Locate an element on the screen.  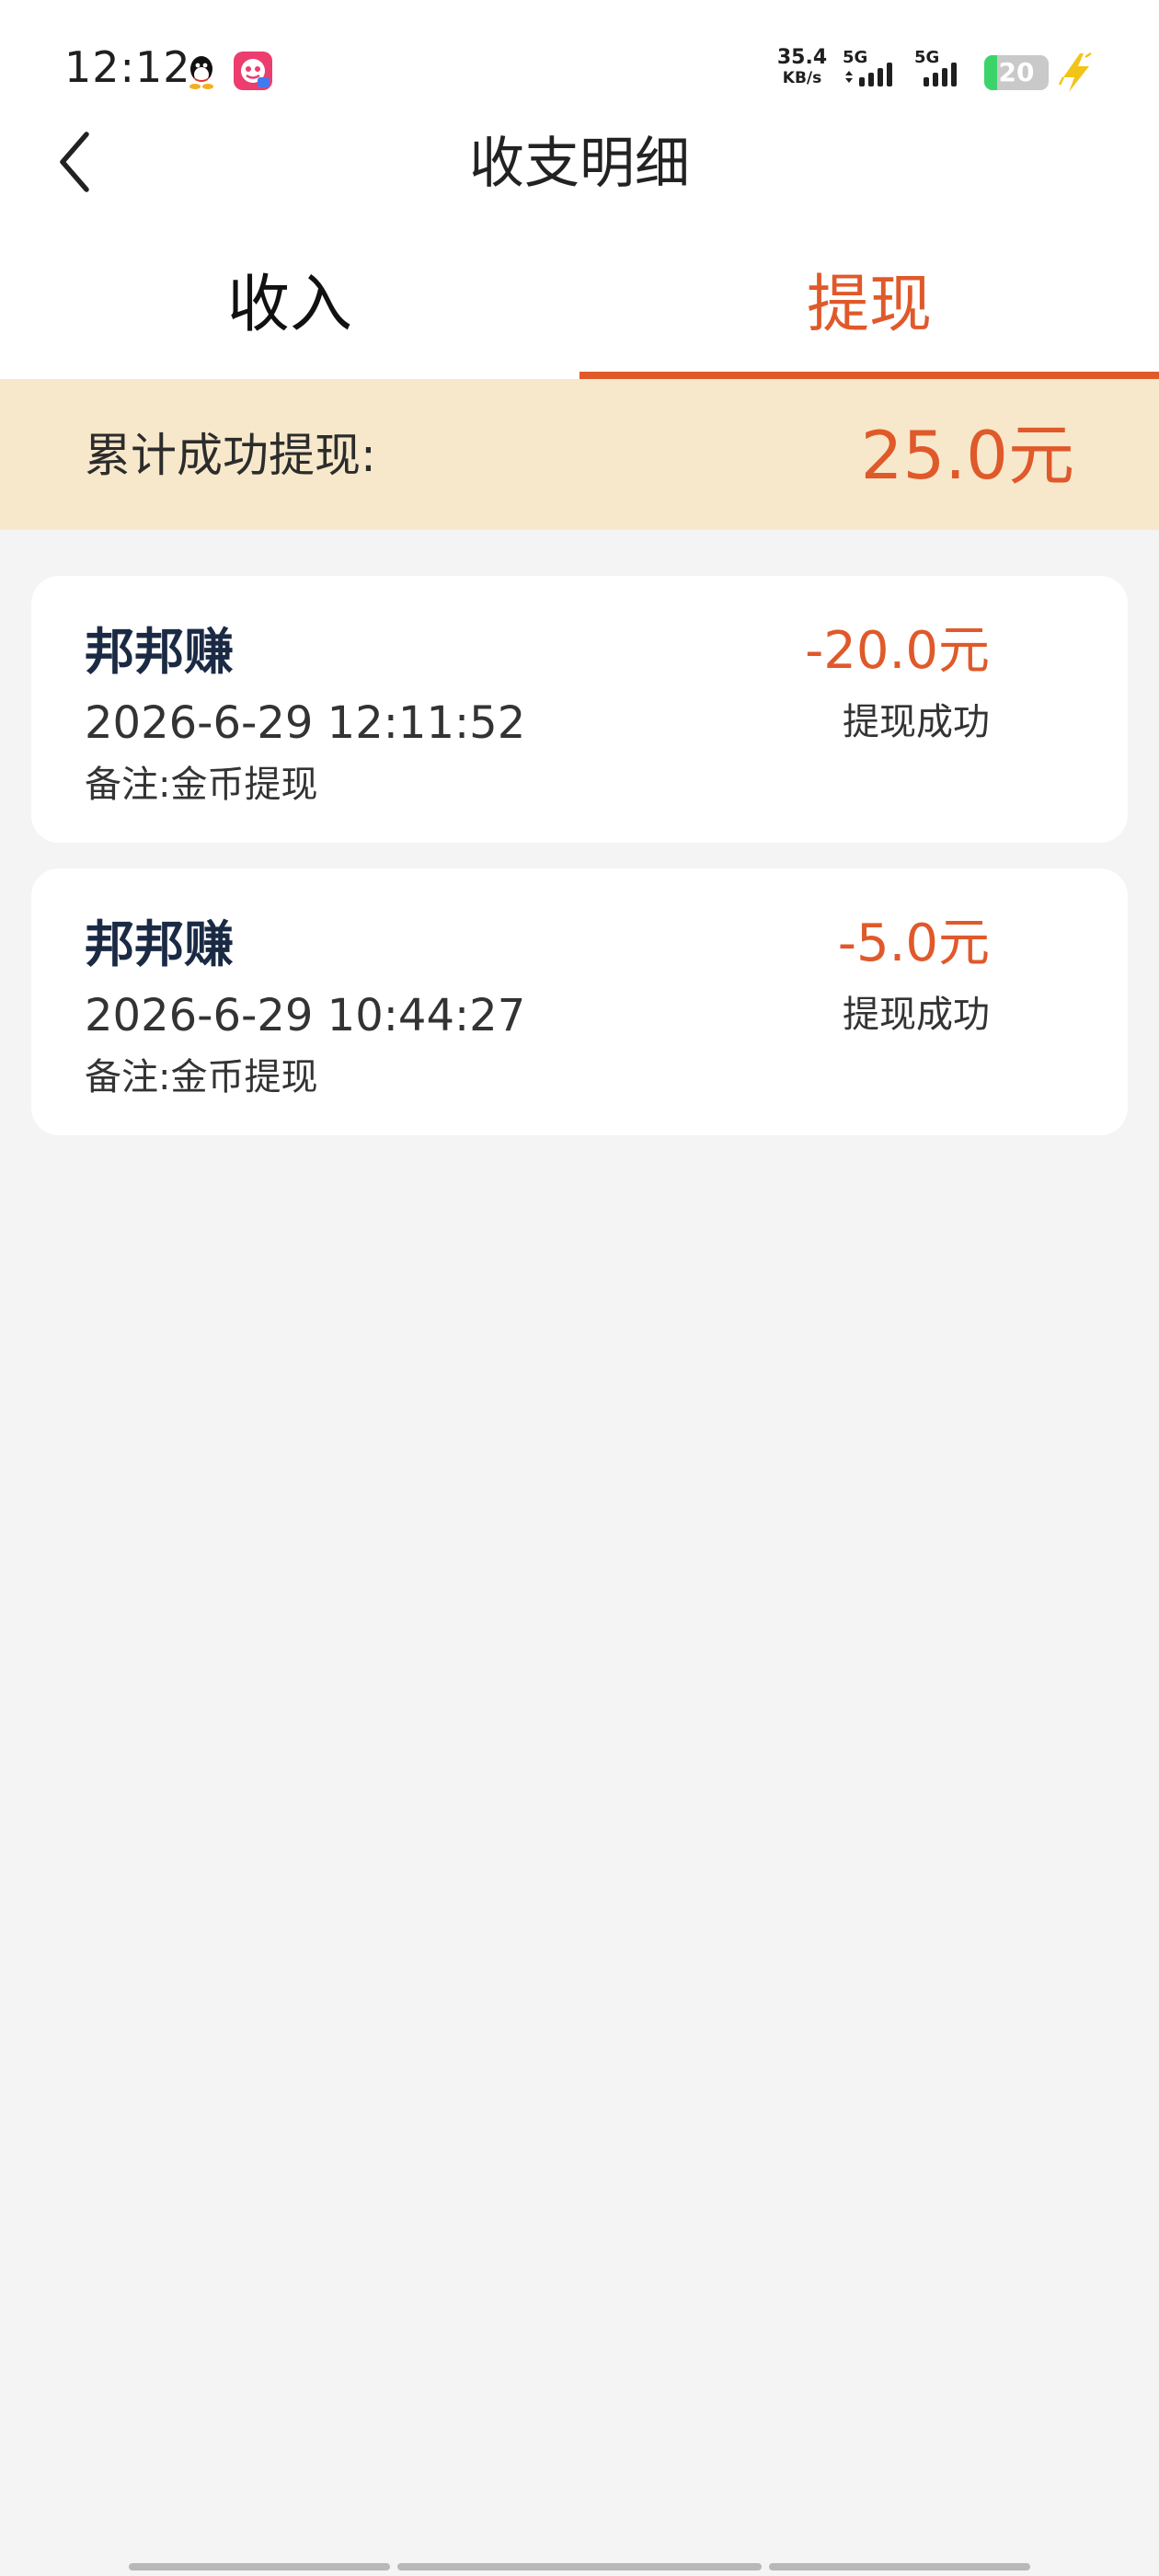
charging-bolt-icon is located at coordinates (1075, 72).